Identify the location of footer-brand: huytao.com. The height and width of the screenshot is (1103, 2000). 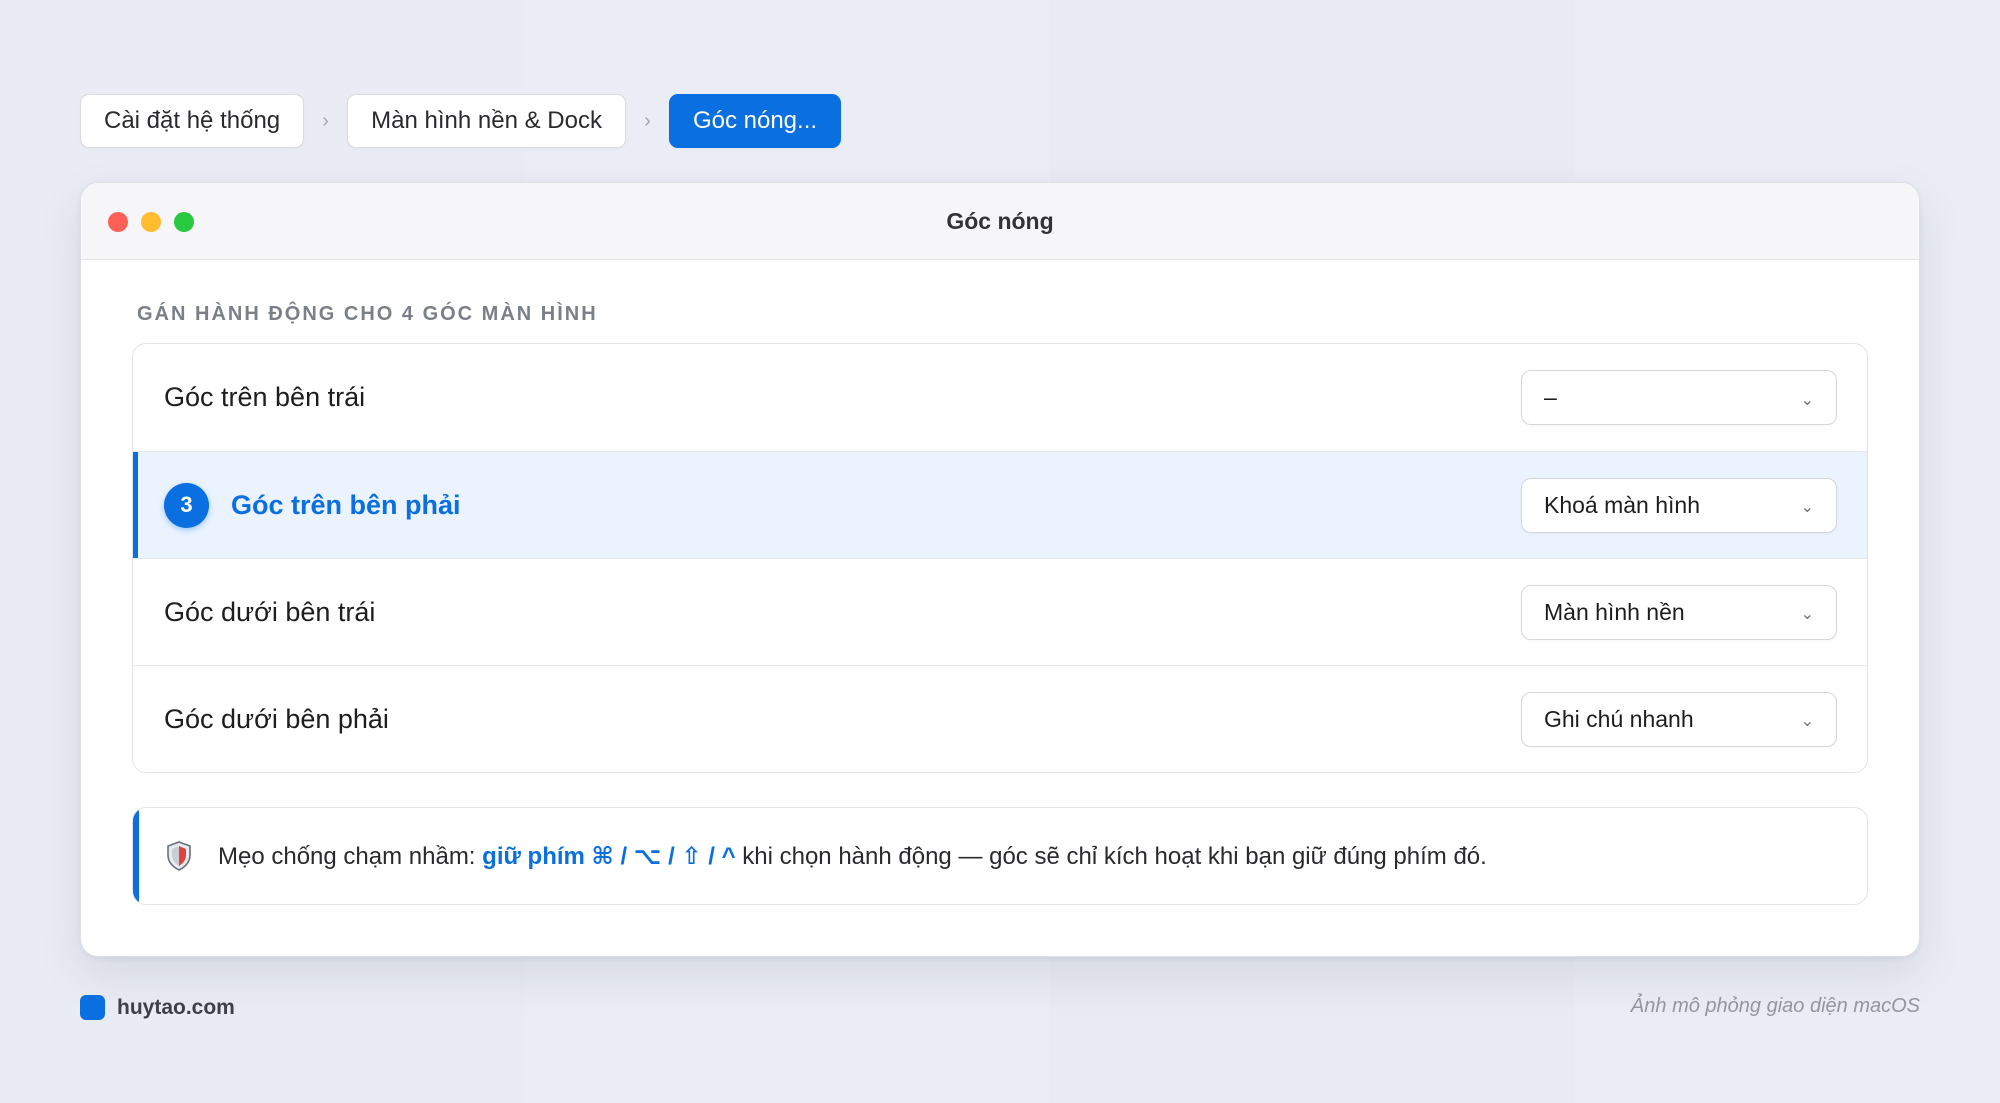
(157, 1007).